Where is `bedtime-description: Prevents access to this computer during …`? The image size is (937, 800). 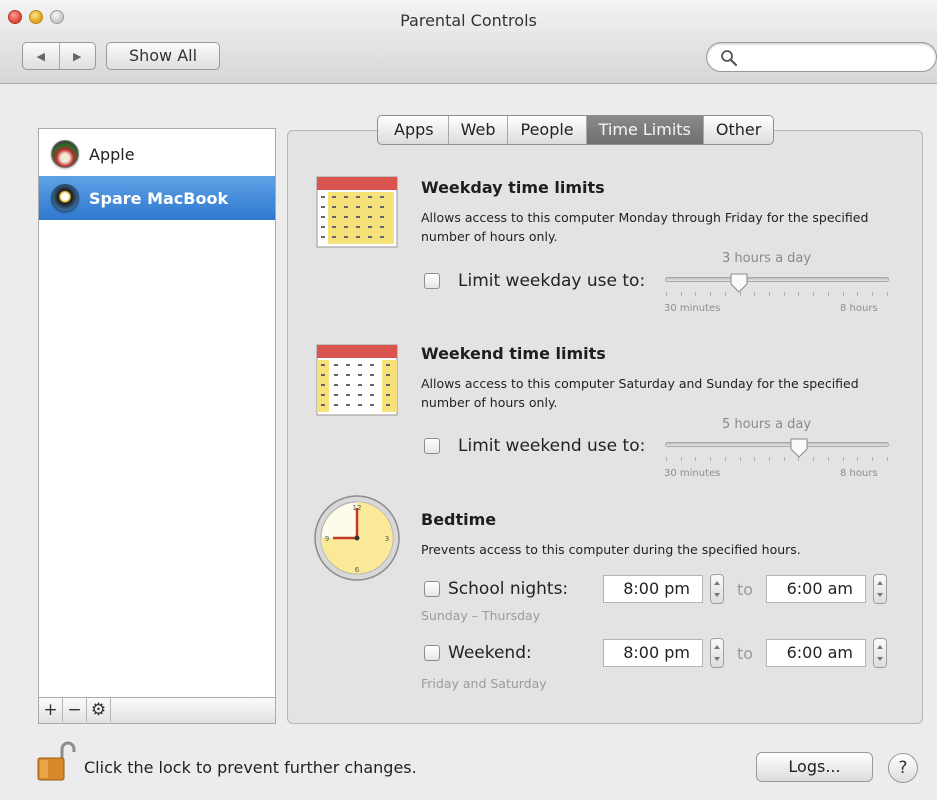
bedtime-description: Prevents access to this computer during … is located at coordinates (611, 549).